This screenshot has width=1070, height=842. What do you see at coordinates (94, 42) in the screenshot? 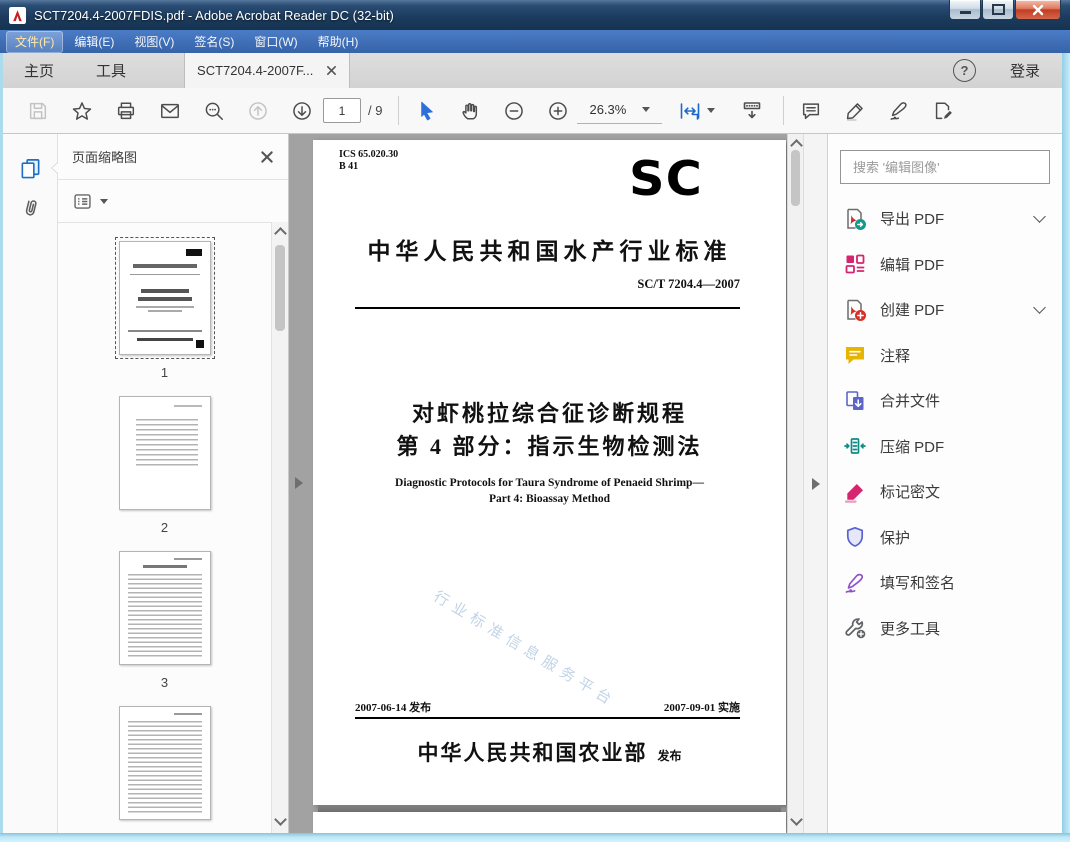
I see `menu-item: 编辑(E)` at bounding box center [94, 42].